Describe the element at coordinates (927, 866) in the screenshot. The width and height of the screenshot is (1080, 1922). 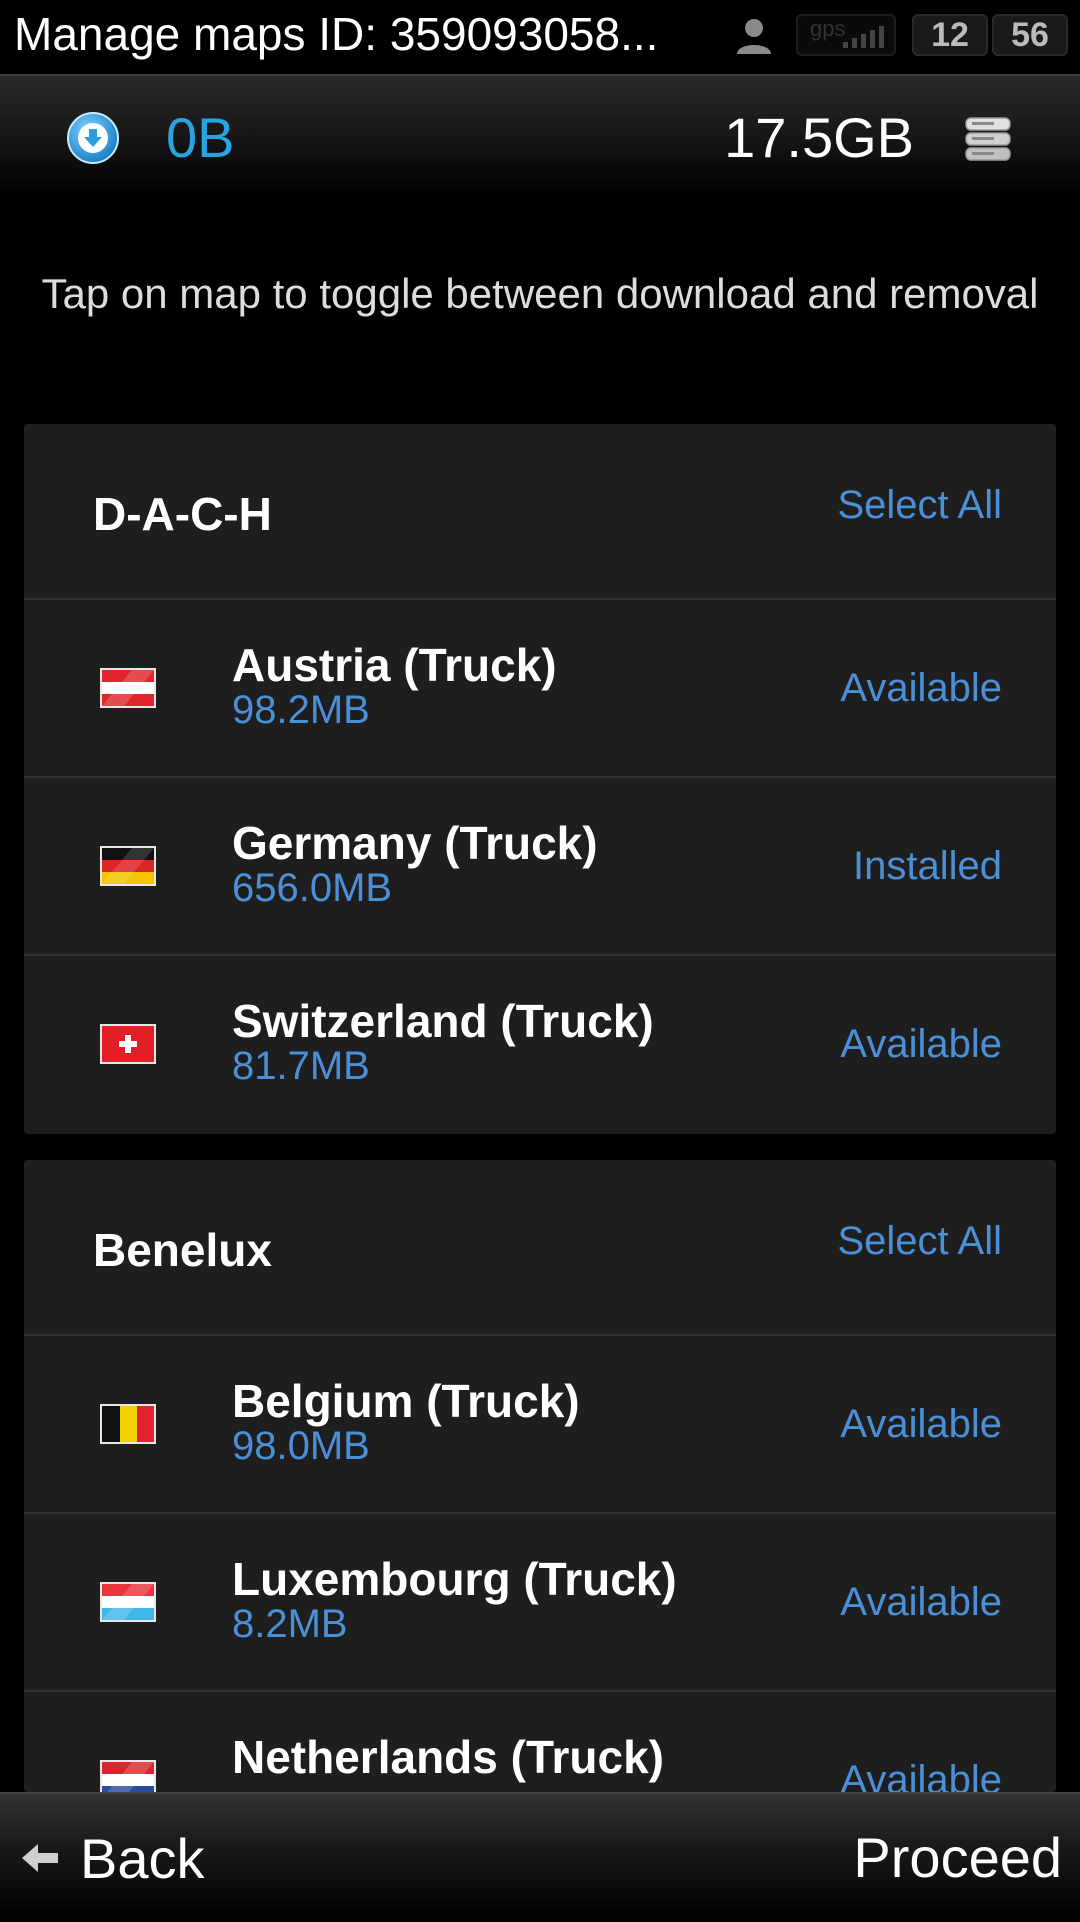
I see `map-status: Installed` at that location.